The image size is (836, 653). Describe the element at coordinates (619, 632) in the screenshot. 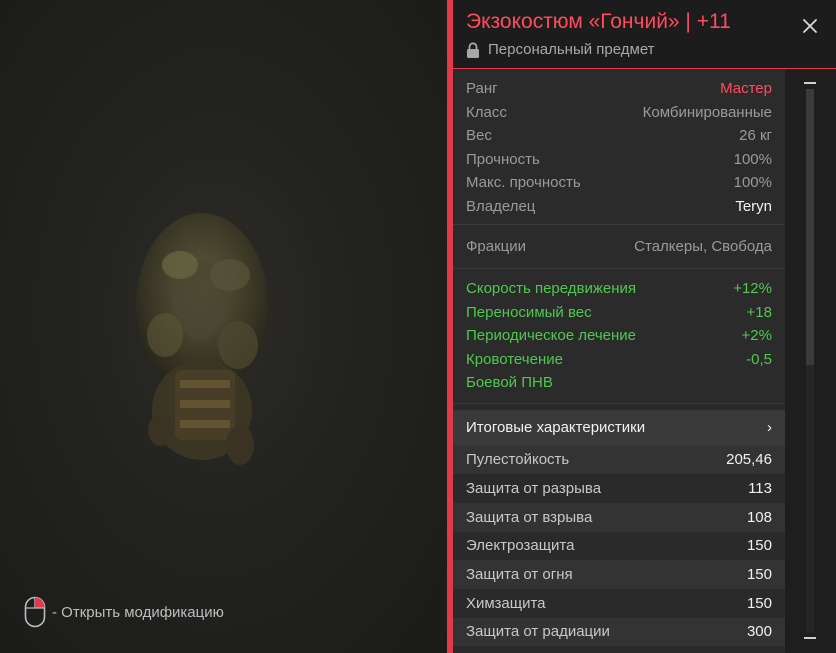

I see `stat-row: Защита от радиации 300` at that location.